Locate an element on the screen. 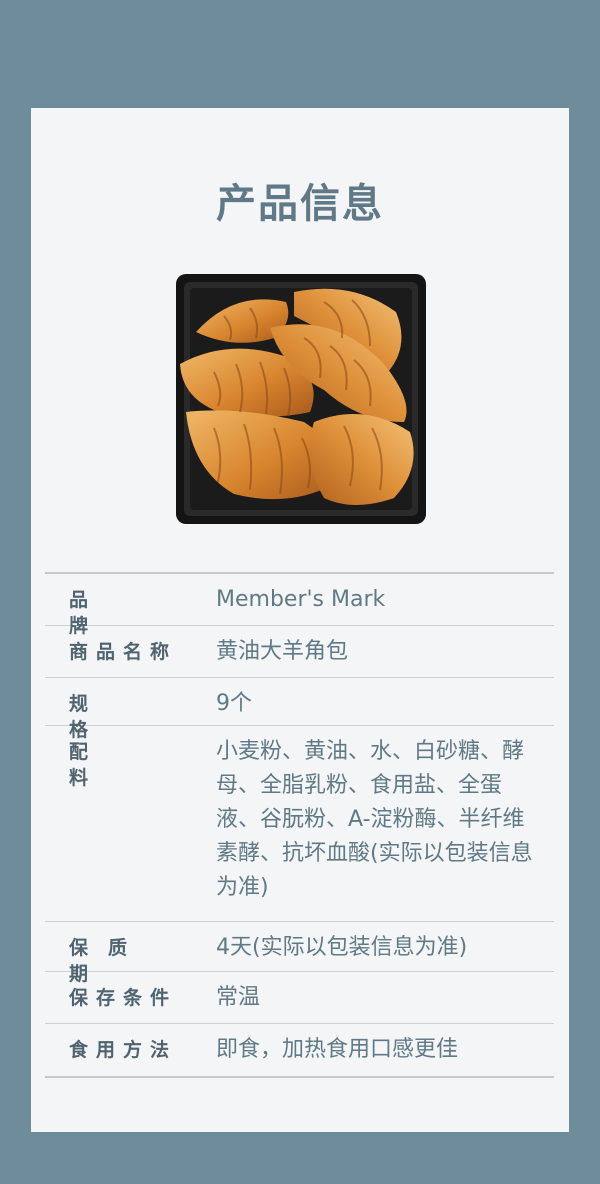  info-row-usage: 食用方法 即食，加热食用口感更佳 is located at coordinates (299, 1050).